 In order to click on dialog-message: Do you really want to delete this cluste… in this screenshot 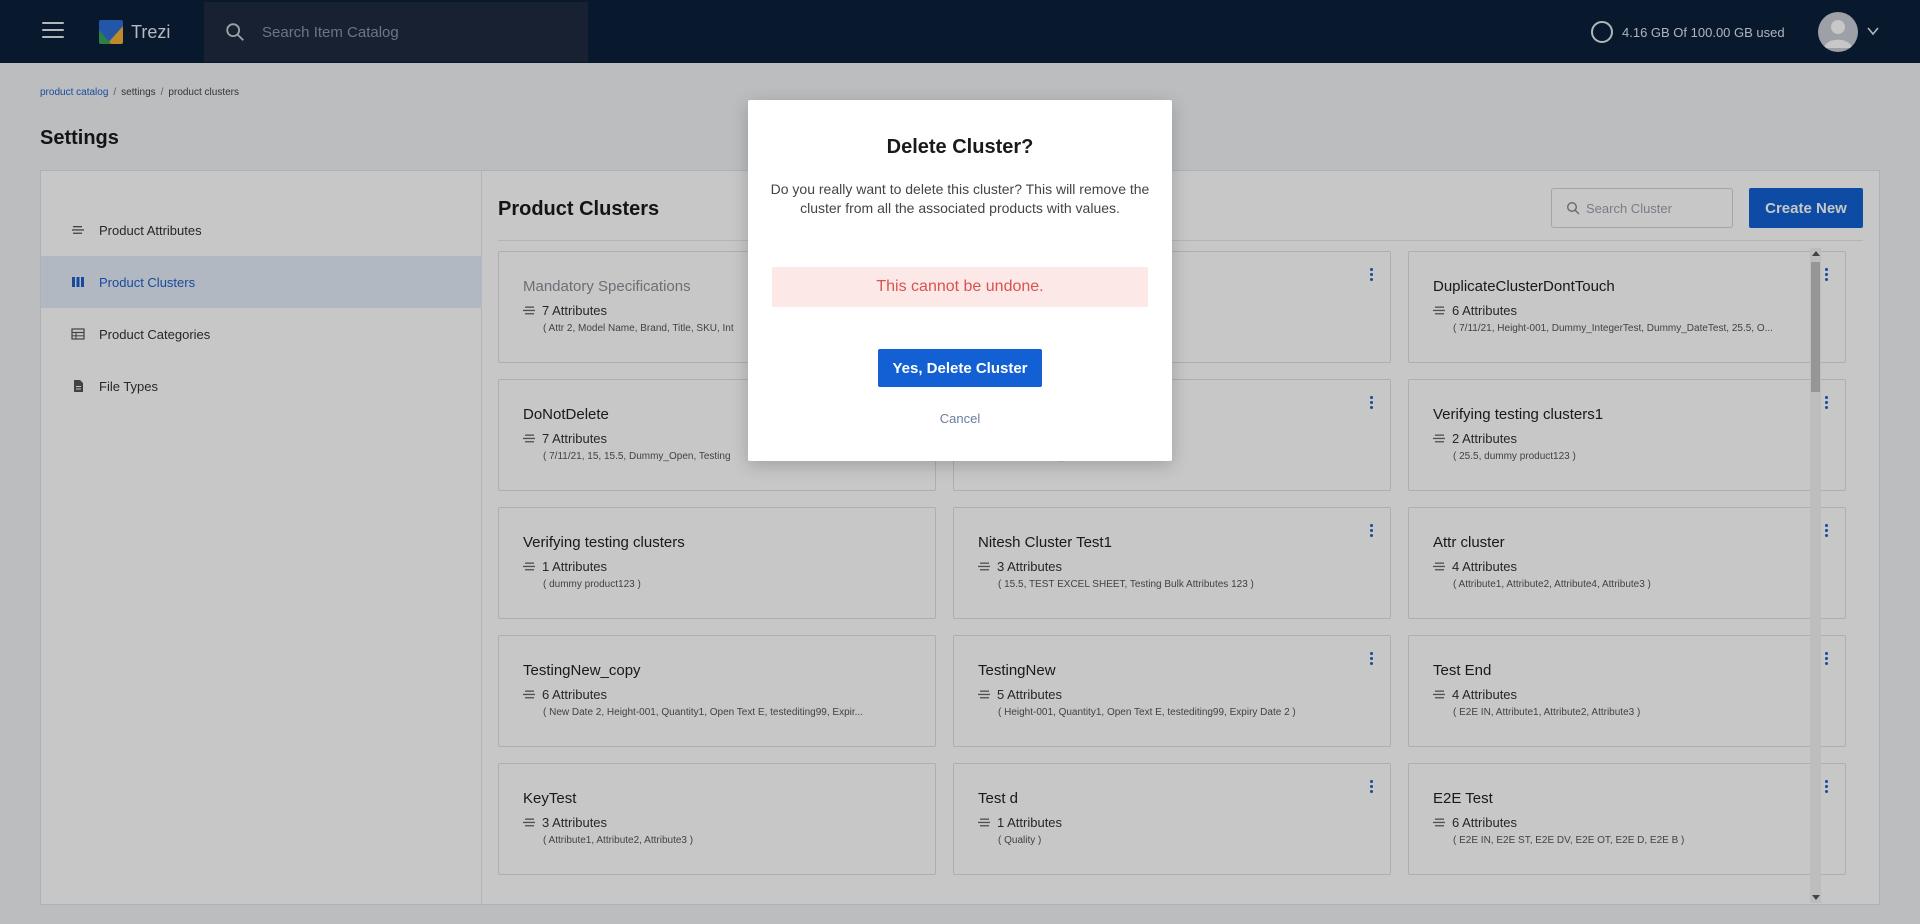, I will do `click(960, 198)`.